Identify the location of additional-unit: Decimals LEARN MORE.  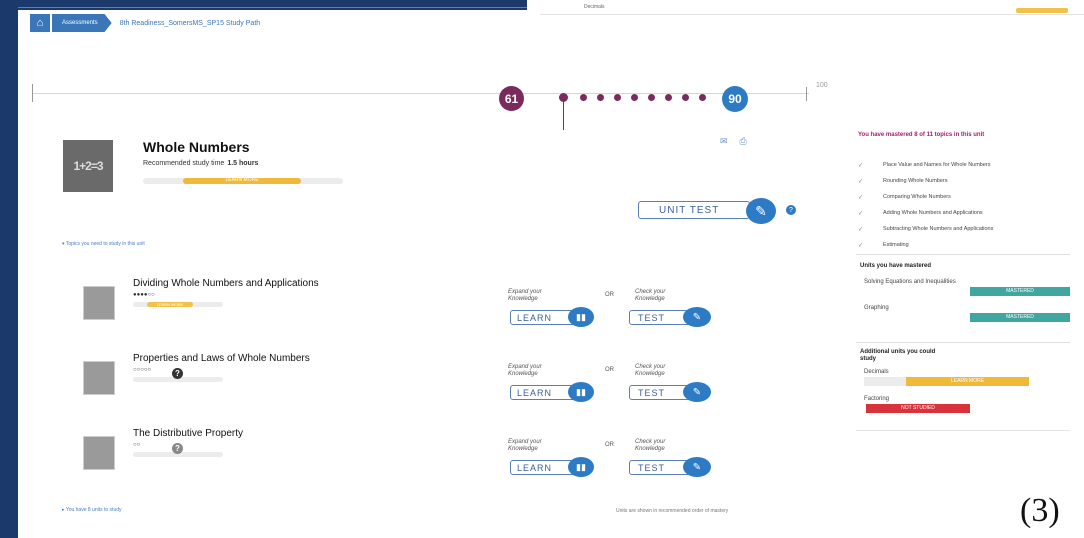
(967, 377).